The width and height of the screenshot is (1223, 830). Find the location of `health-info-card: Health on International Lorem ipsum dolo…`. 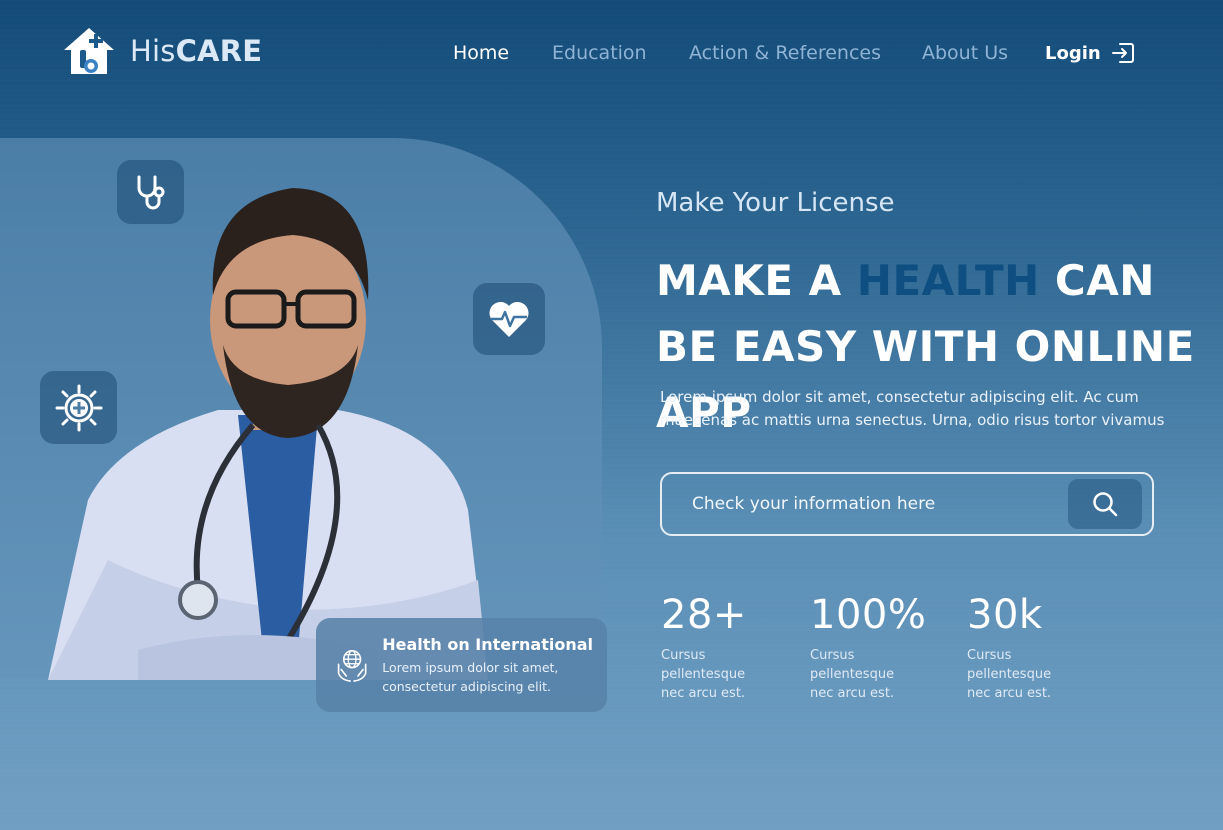

health-info-card: Health on International Lorem ipsum dolo… is located at coordinates (461, 665).